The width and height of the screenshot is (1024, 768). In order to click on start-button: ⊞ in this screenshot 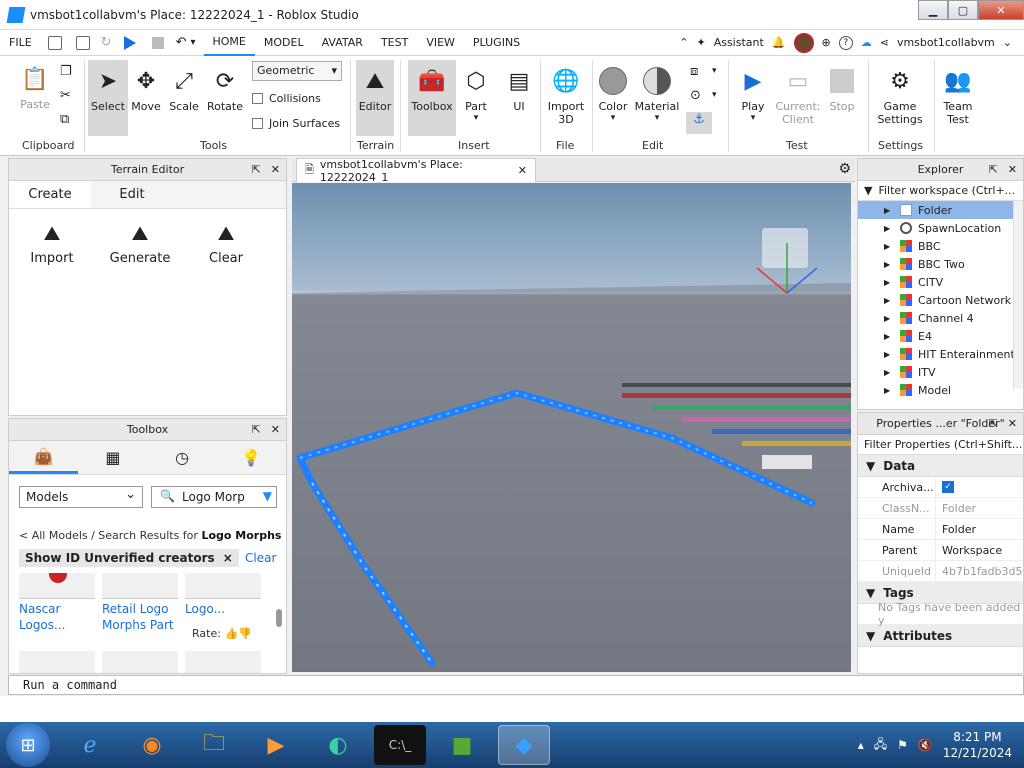, I will do `click(28, 745)`.